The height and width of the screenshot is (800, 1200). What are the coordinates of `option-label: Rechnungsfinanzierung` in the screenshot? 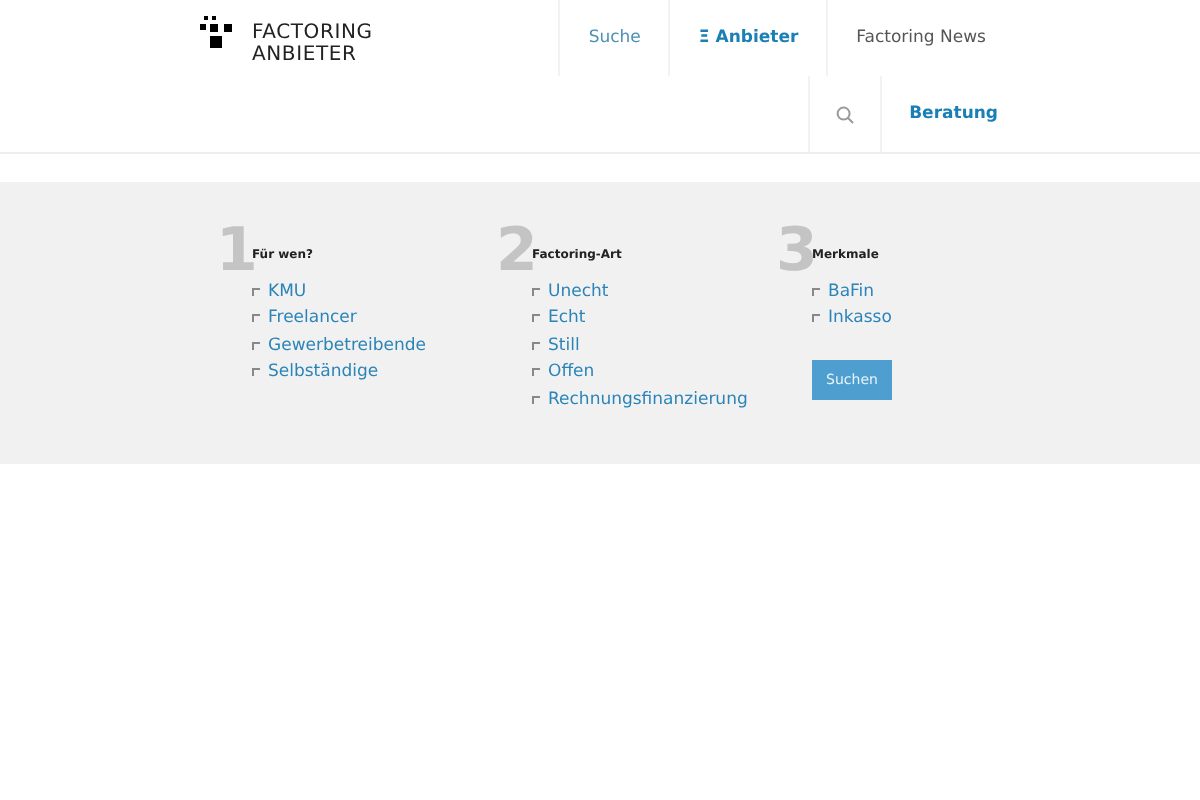 It's located at (648, 399).